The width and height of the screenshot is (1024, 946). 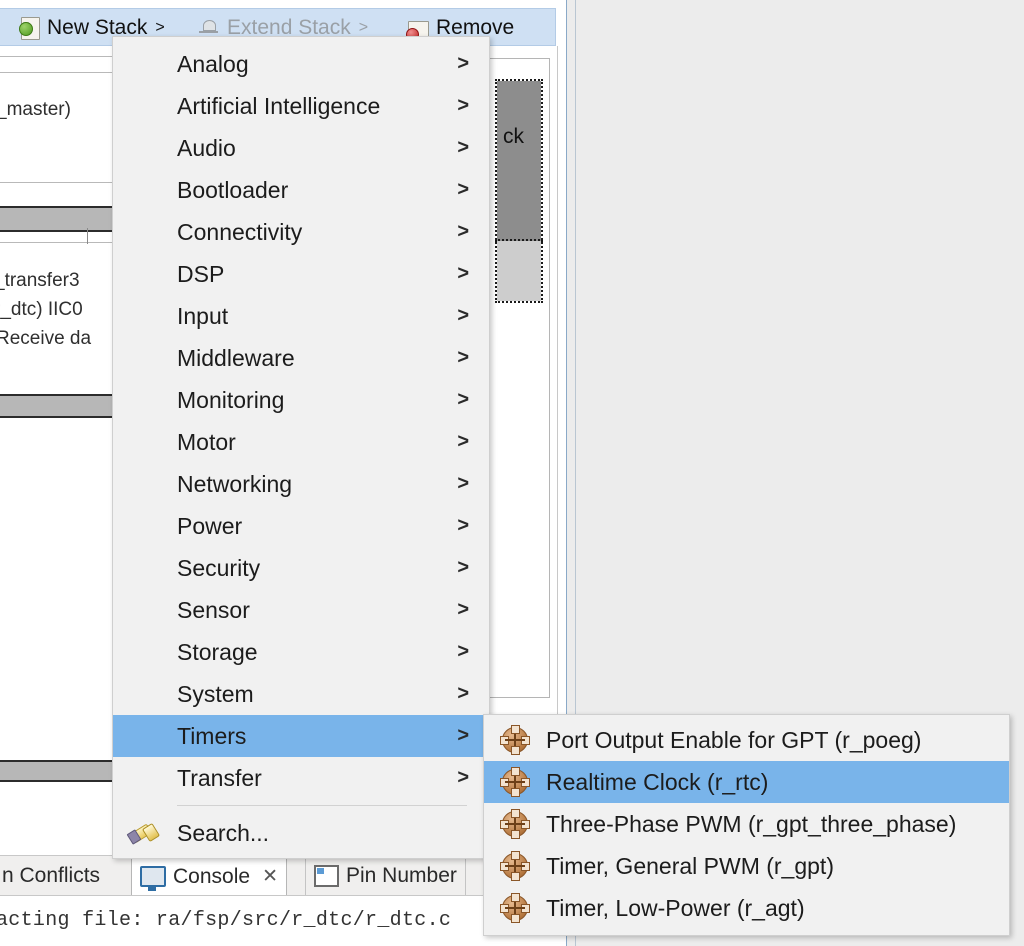 I want to click on tab-pin-number-label: Pin Number, so click(x=401, y=875).